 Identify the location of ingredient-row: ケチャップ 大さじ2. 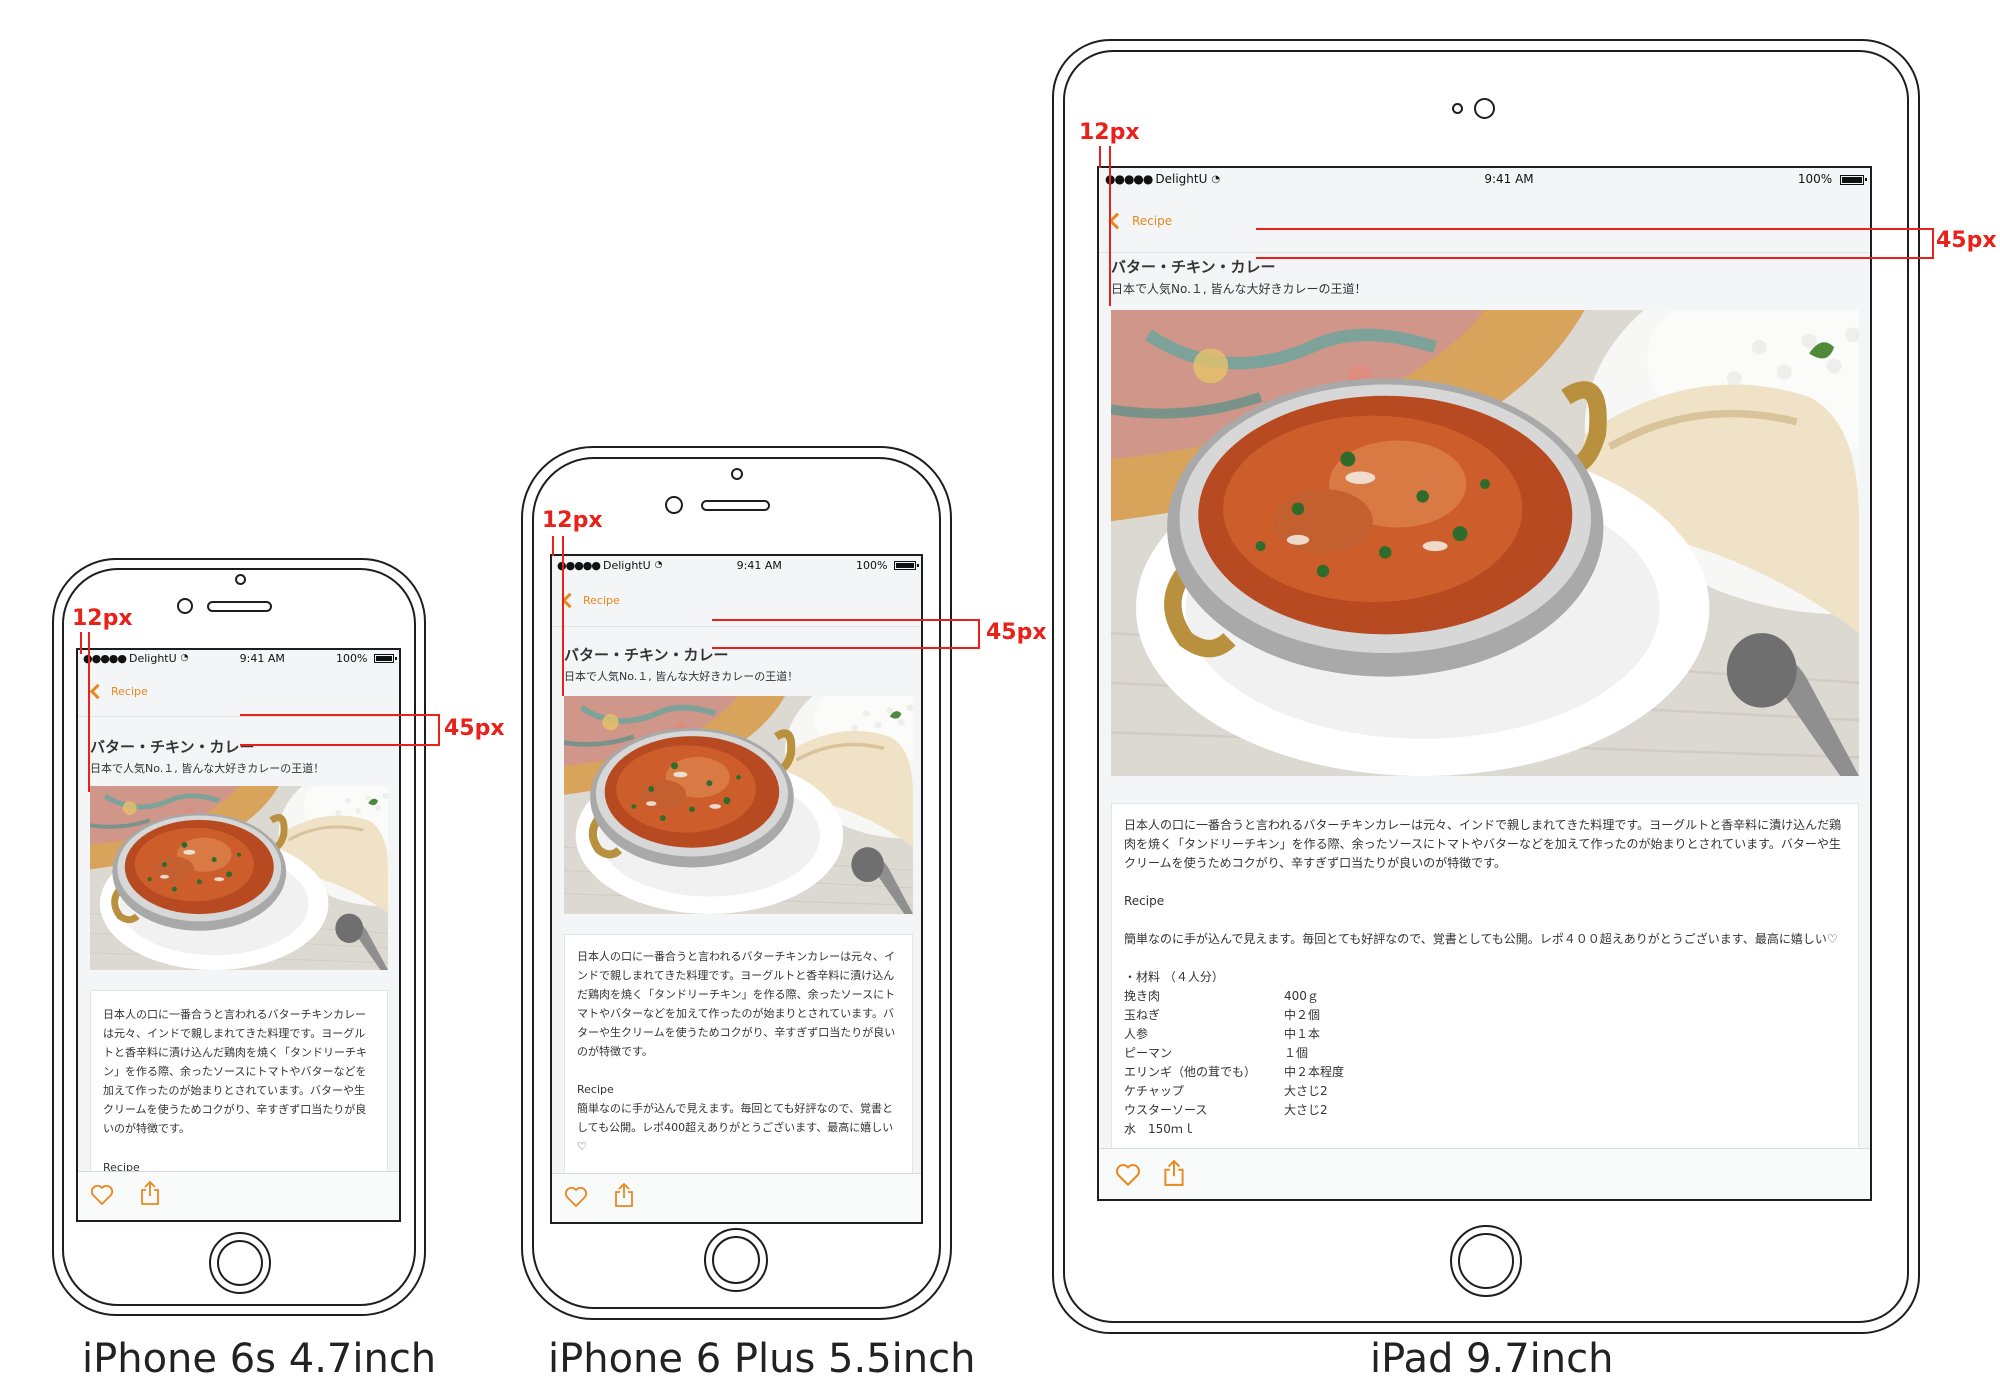
(1234, 1091).